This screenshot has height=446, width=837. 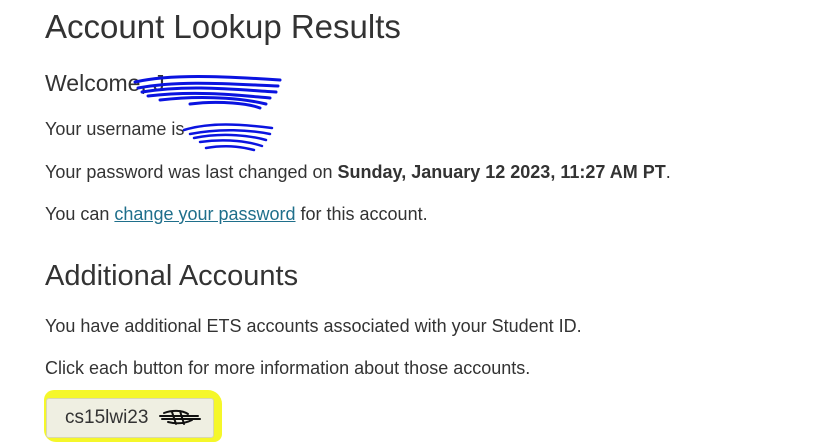 I want to click on additional-account-button: cs15lwi23, so click(x=130, y=418).